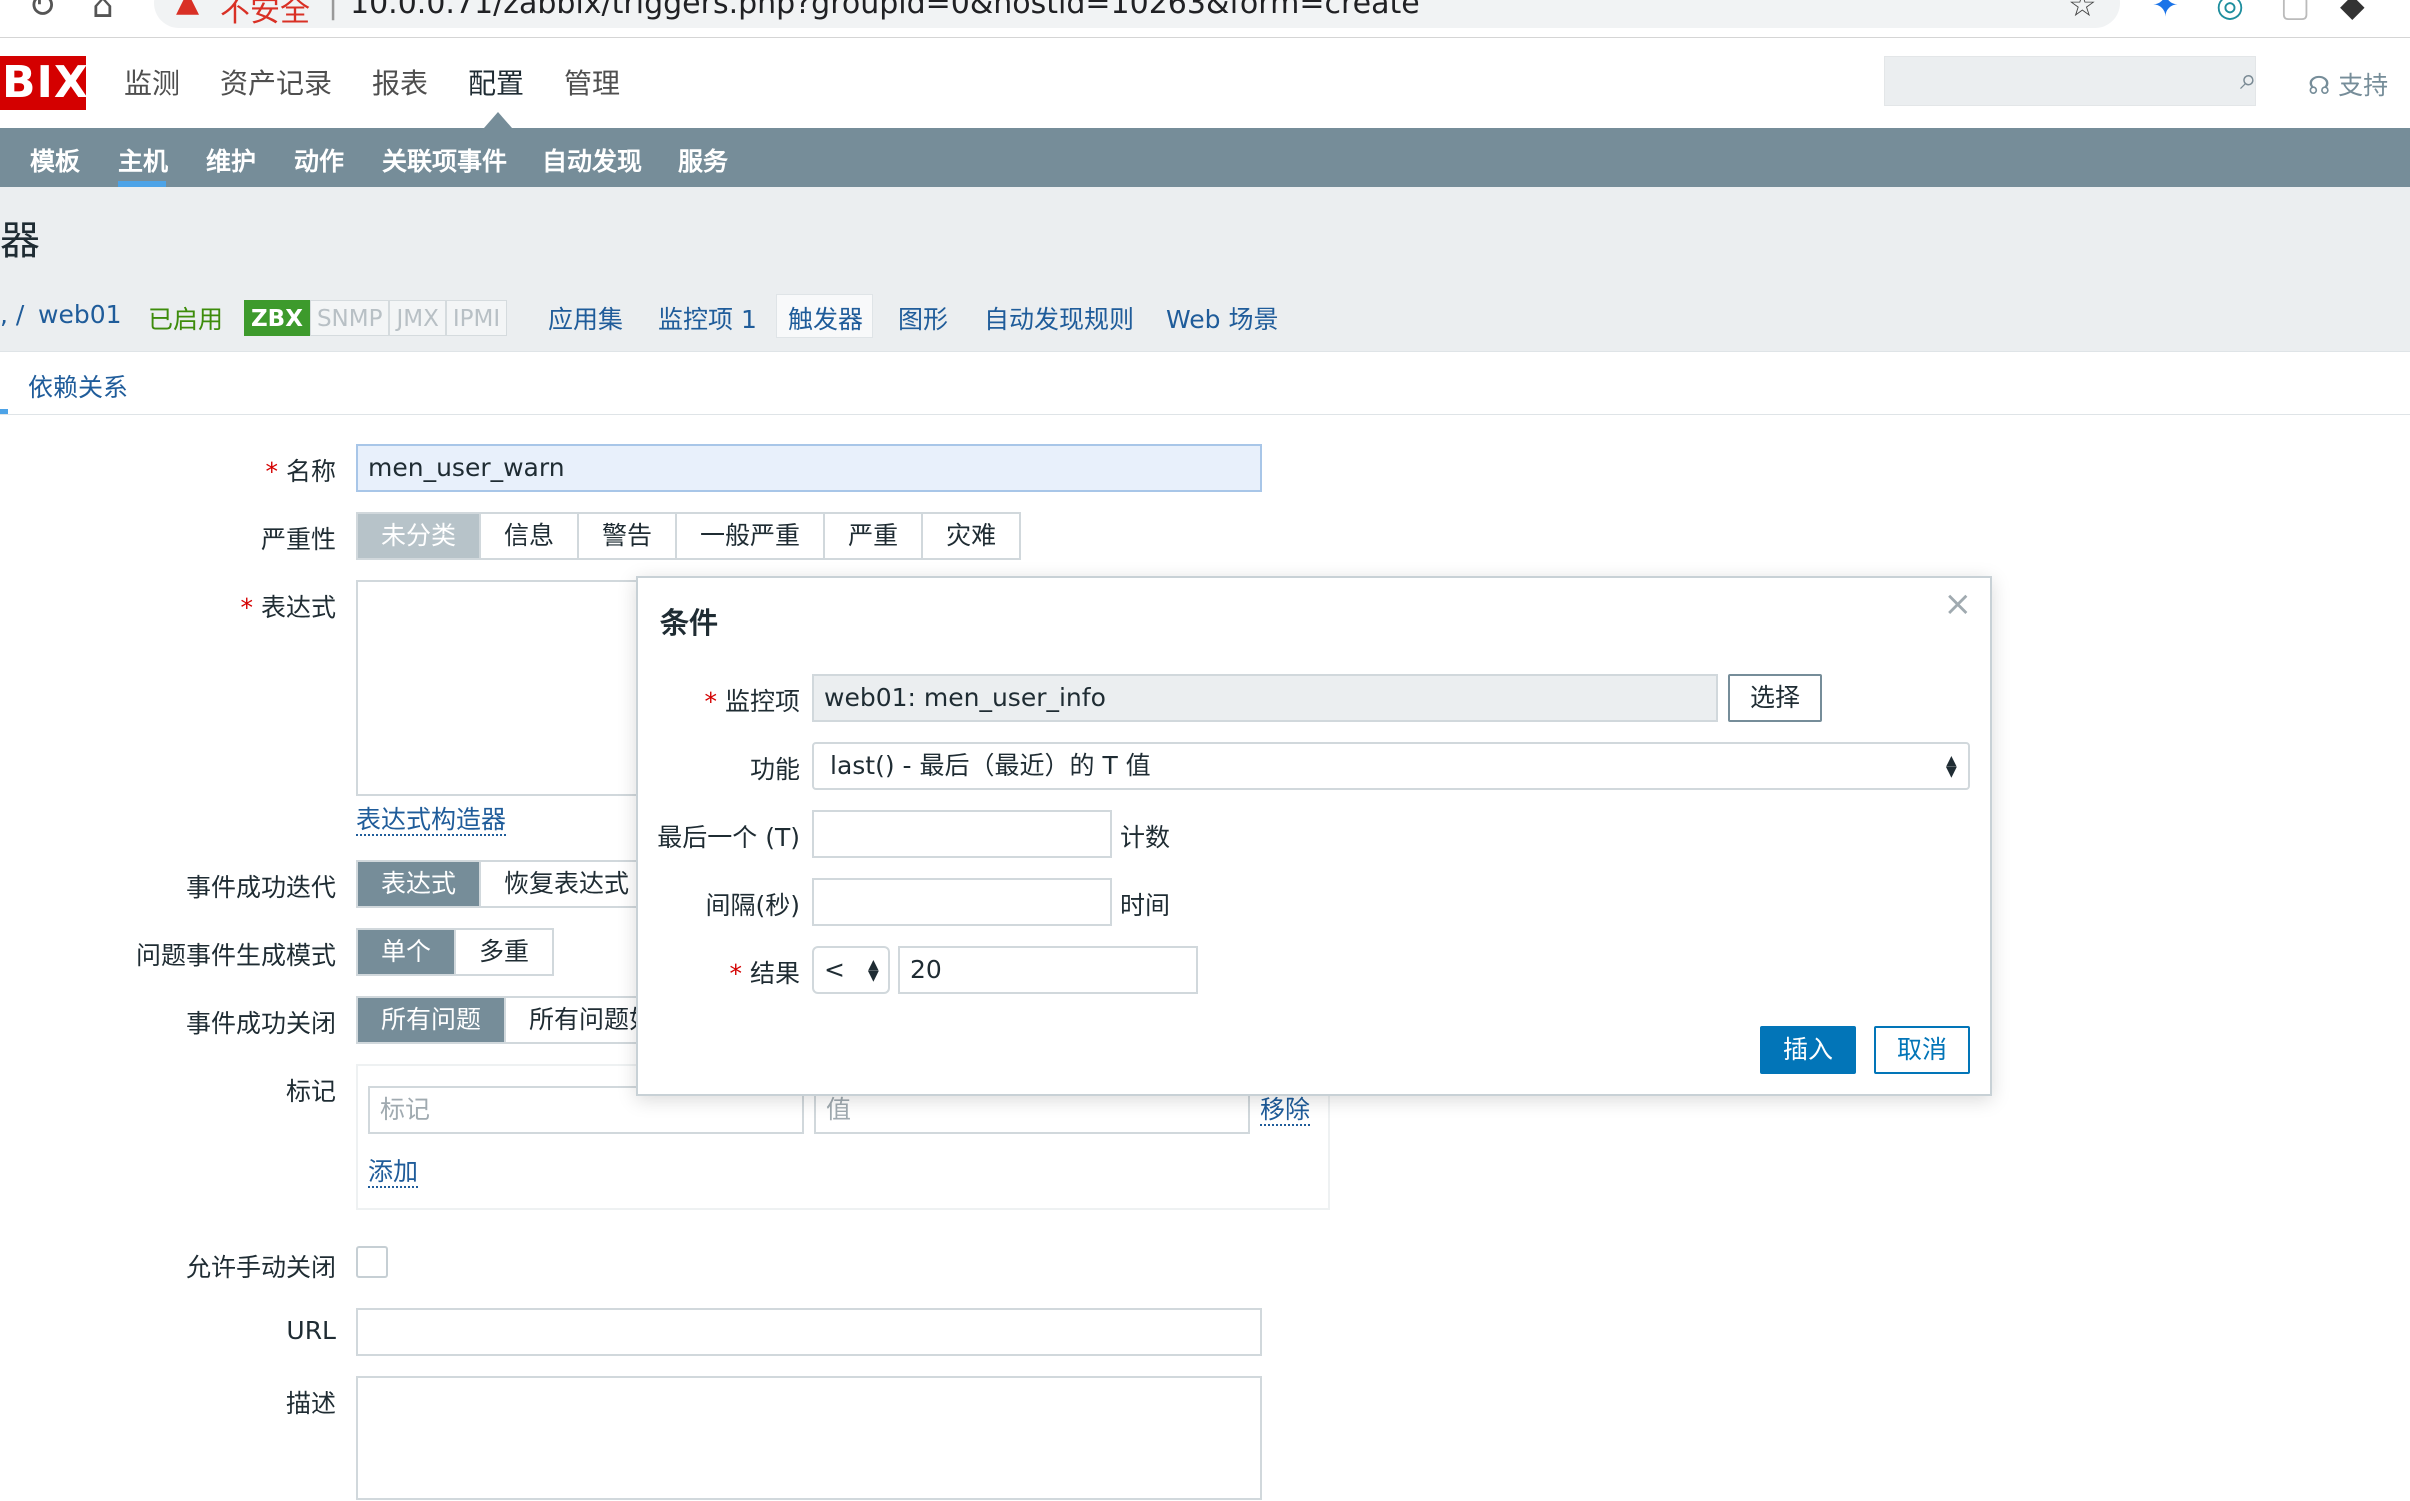 Image resolution: width=2410 pixels, height=1501 pixels. I want to click on sub-navigation: 模板 主机 维护 动作 关联项事件 自动发现 服务, so click(1205, 157).